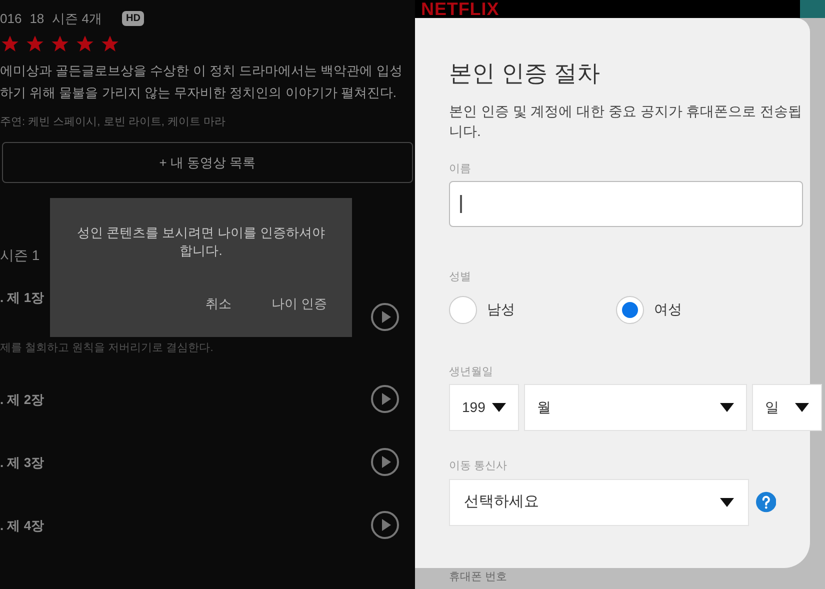  What do you see at coordinates (11, 19) in the screenshot?
I see `show-meta: 016` at bounding box center [11, 19].